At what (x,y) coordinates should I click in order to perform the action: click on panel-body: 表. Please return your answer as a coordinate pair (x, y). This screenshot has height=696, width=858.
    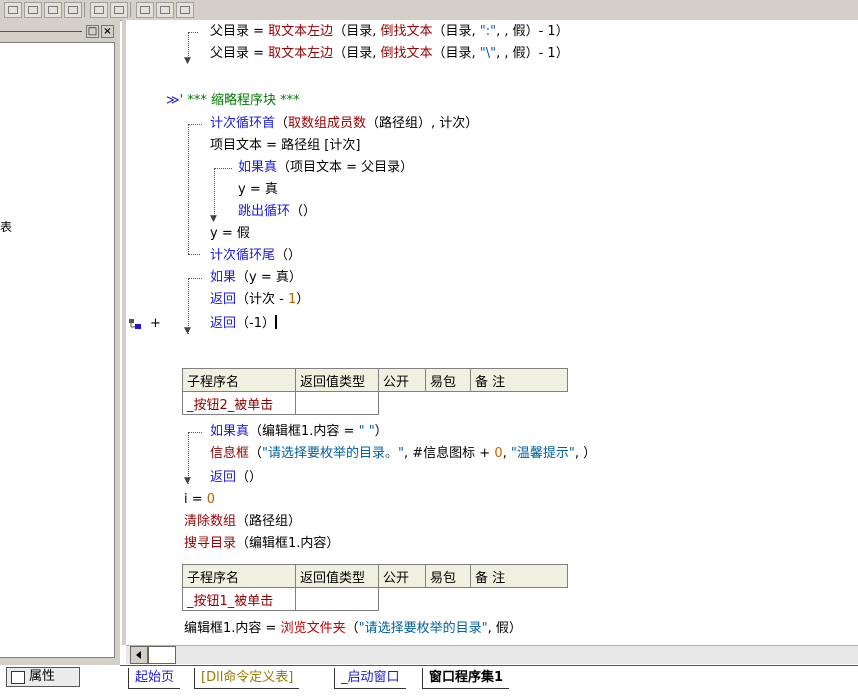
    Looking at the image, I should click on (57, 350).